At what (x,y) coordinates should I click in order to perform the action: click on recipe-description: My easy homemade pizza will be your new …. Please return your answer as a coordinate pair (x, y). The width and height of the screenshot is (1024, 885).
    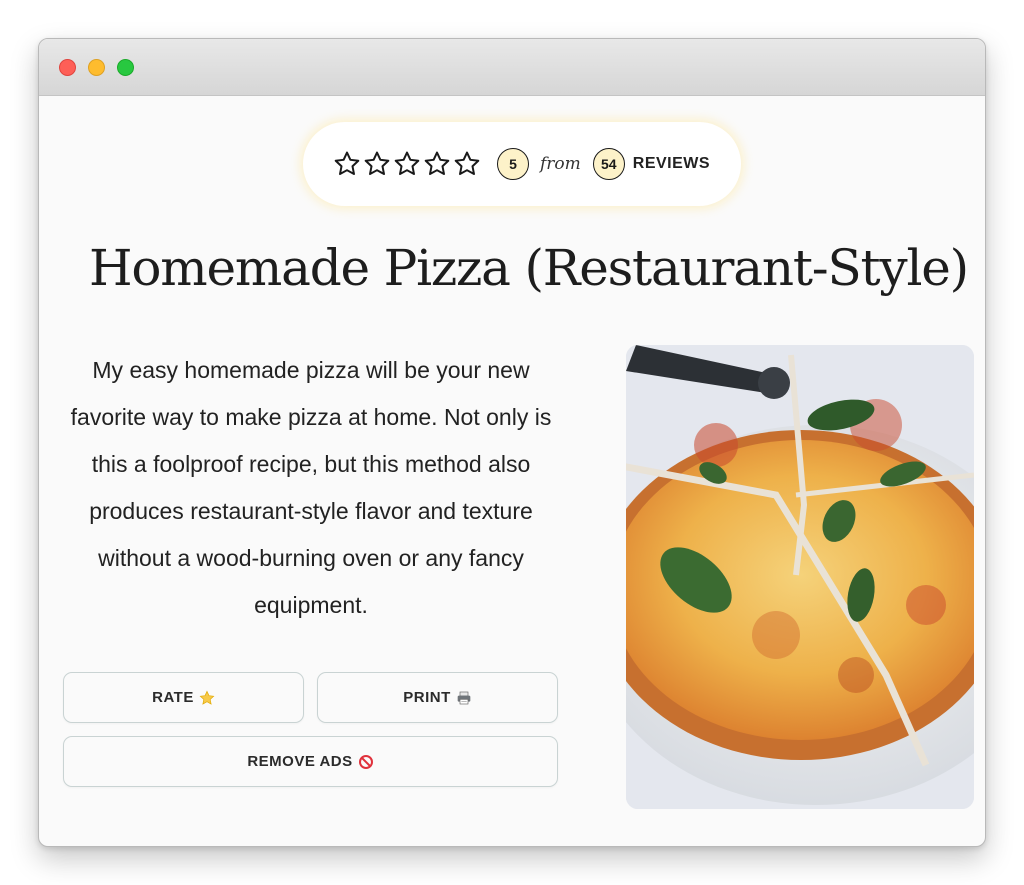
    Looking at the image, I should click on (311, 487).